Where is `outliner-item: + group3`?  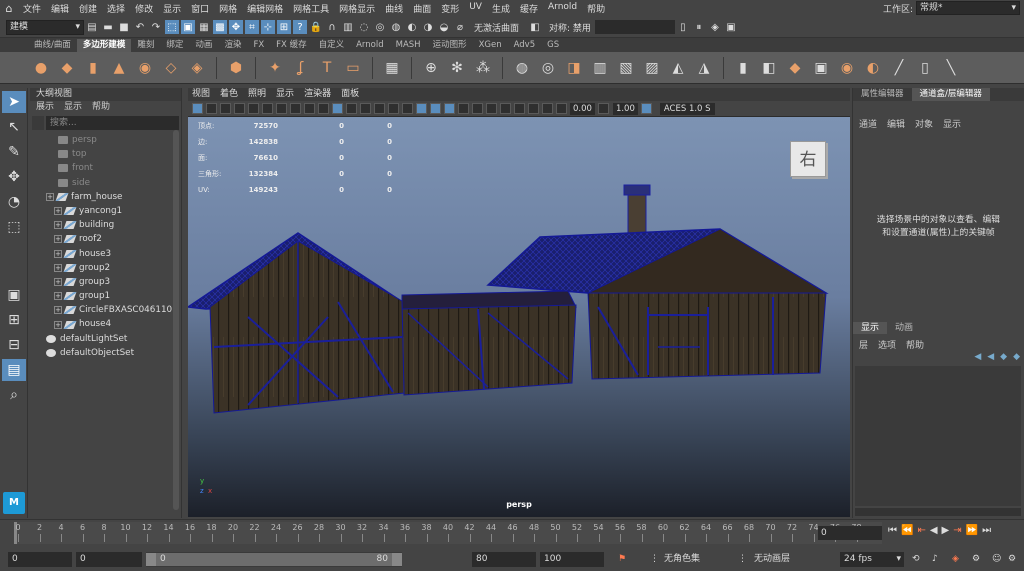 outliner-item: + group3 is located at coordinates (105, 282).